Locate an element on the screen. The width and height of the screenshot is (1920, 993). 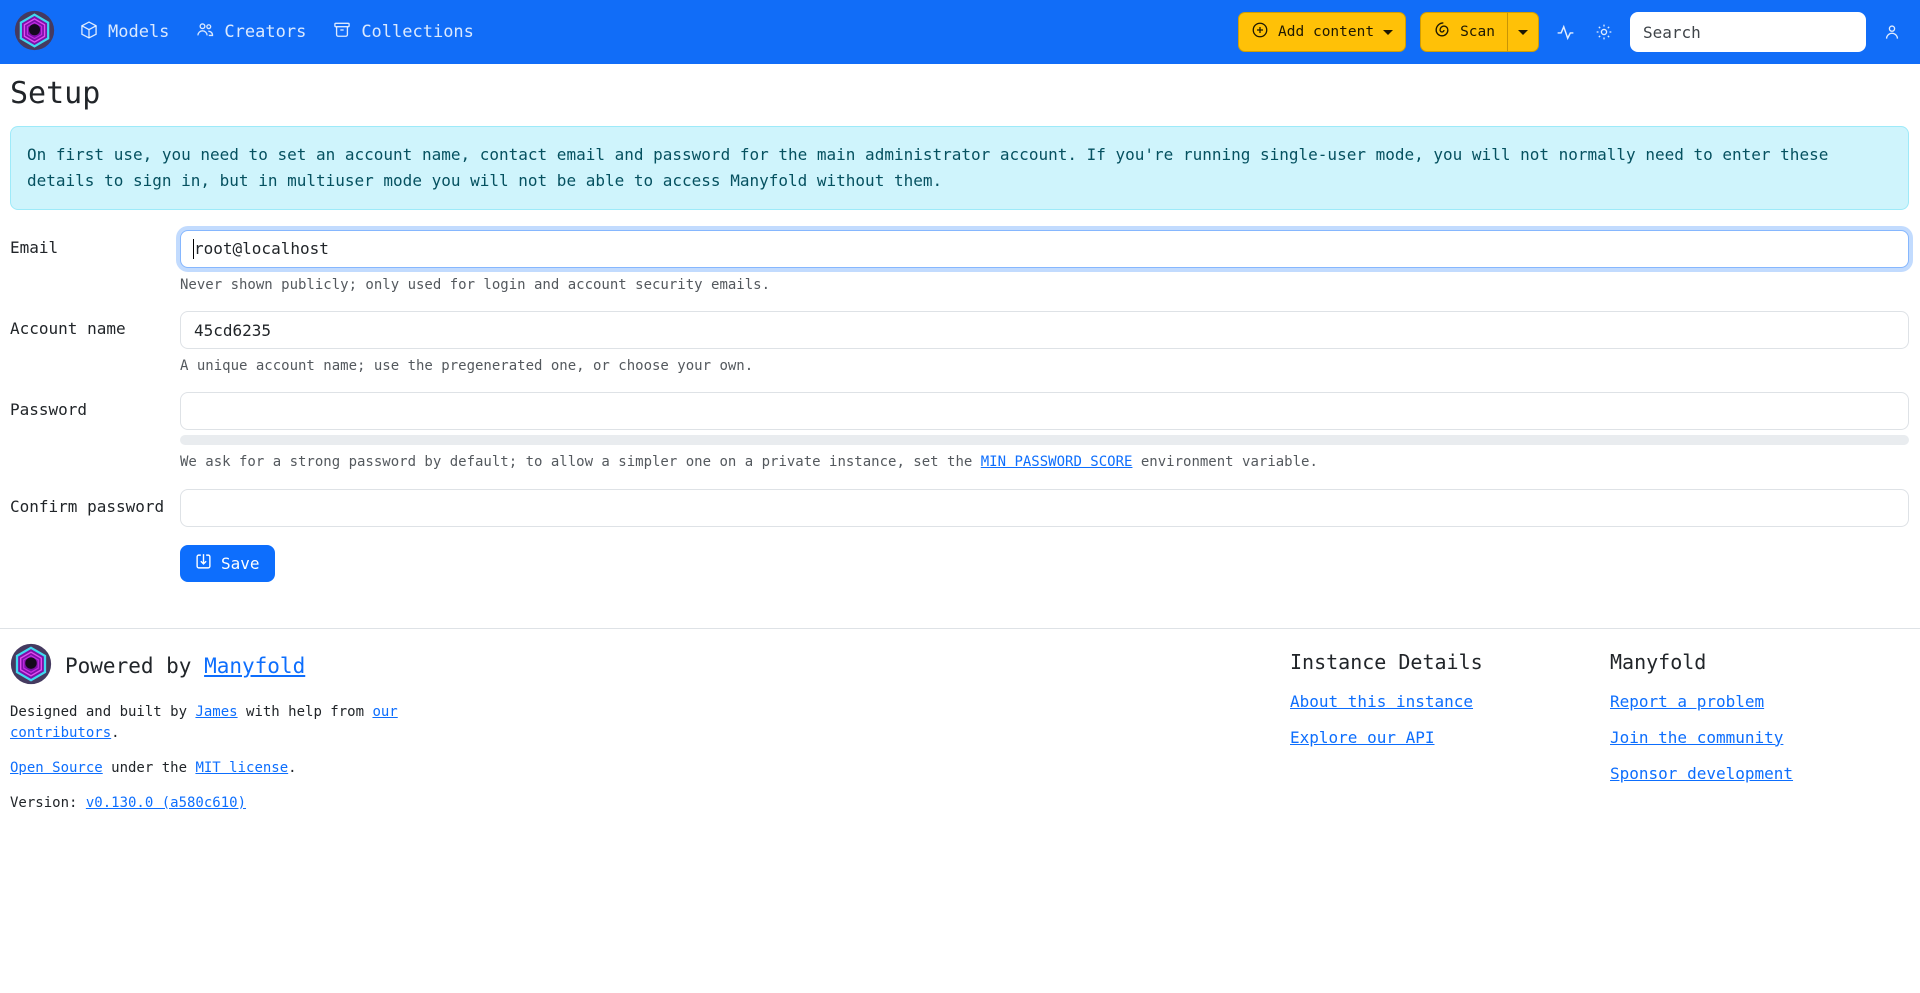
instance-details-heading: Instance Details is located at coordinates (1386, 661).